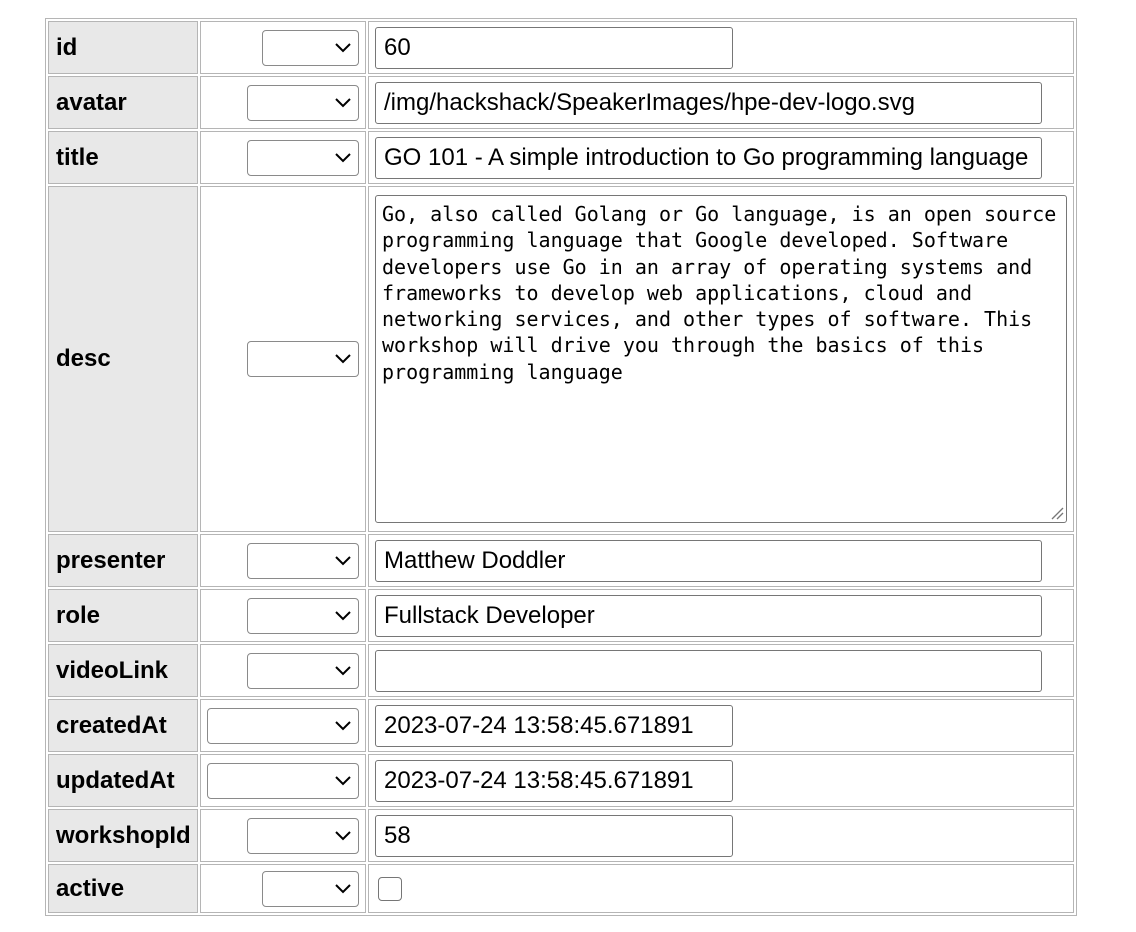  Describe the element at coordinates (554, 835) in the screenshot. I see `workshopid-field: 58` at that location.